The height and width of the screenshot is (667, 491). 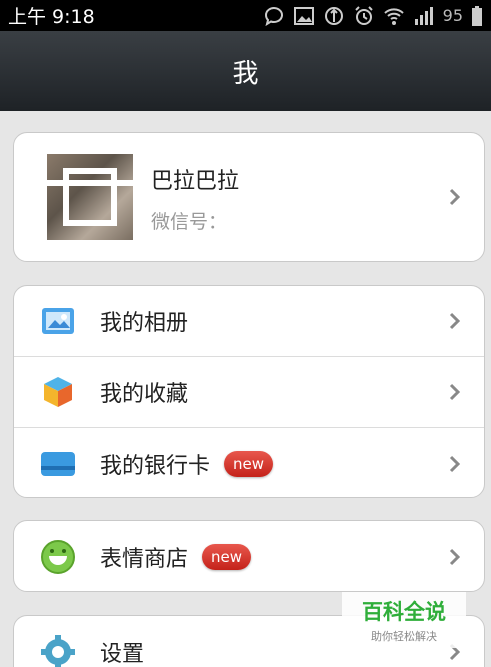 What do you see at coordinates (249, 321) in the screenshot?
I see `menu-item-album: 我的相册` at bounding box center [249, 321].